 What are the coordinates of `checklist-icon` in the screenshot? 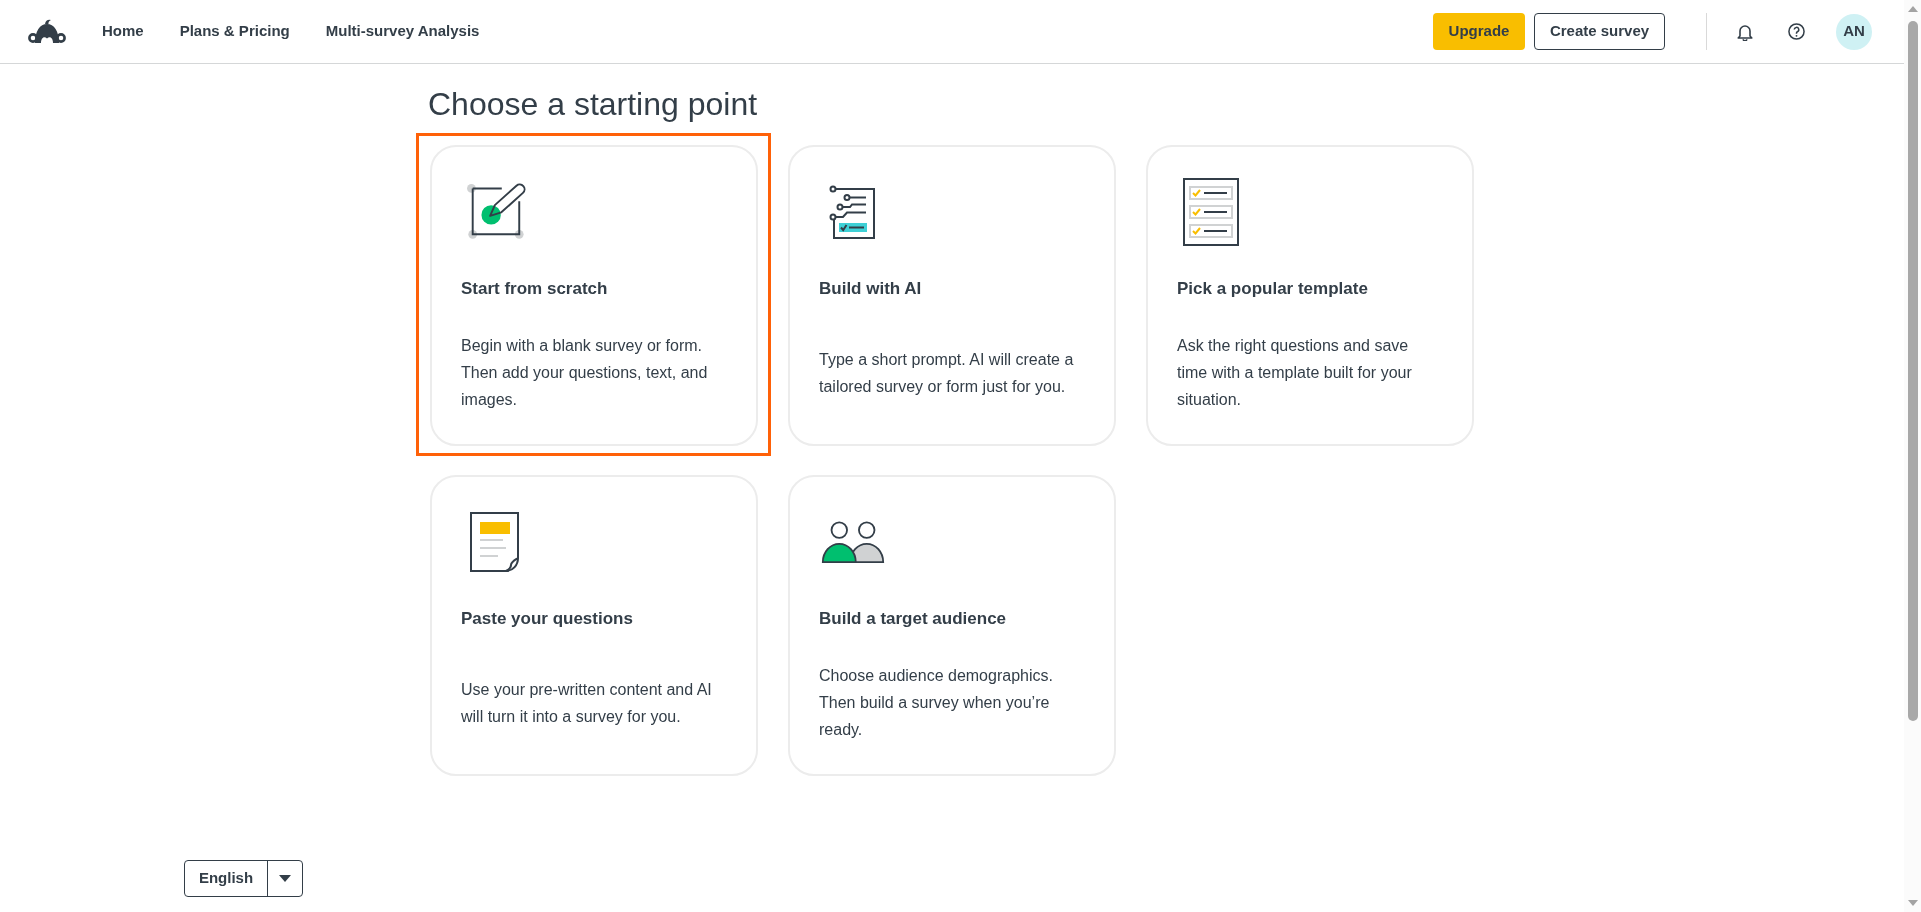 It's located at (1211, 212).